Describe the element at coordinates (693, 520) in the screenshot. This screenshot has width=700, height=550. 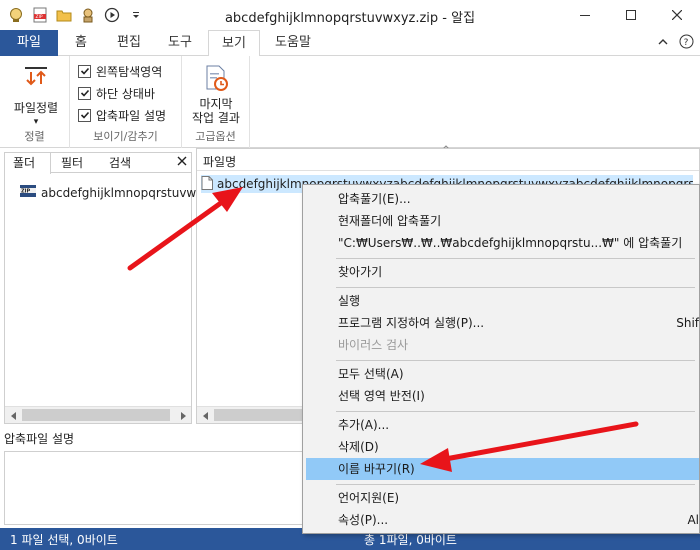
I see `menu-item-shortcut: Al` at that location.